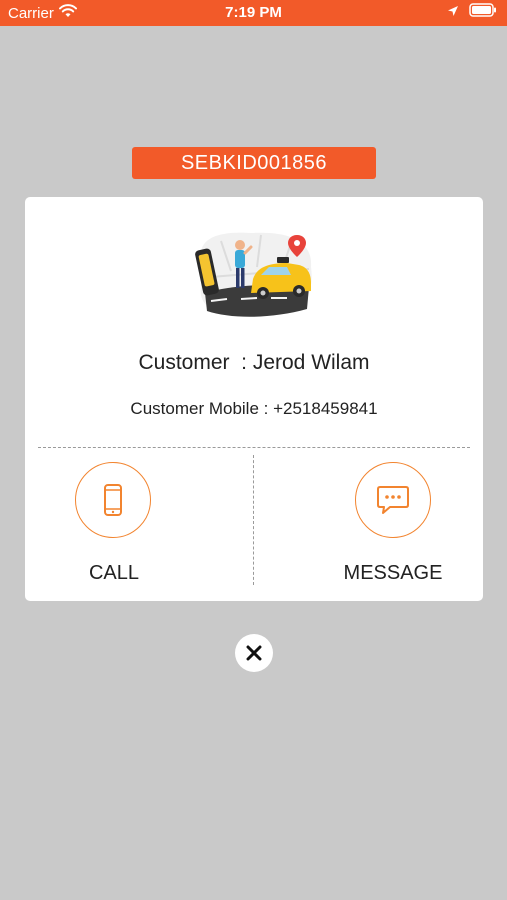 This screenshot has width=507, height=900. I want to click on status-time: 7:19 PM, so click(253, 12).